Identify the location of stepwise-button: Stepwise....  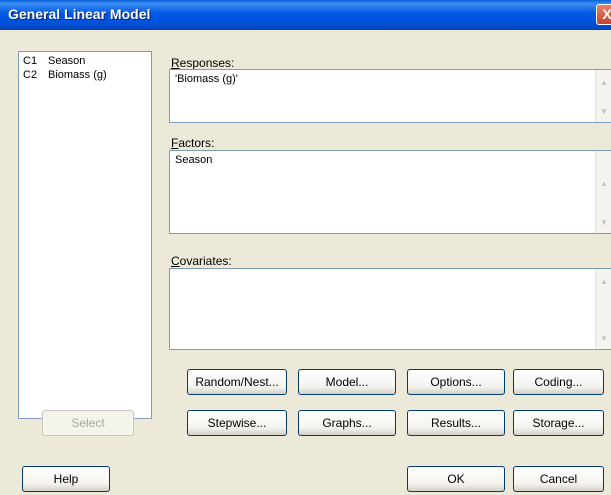
(237, 423).